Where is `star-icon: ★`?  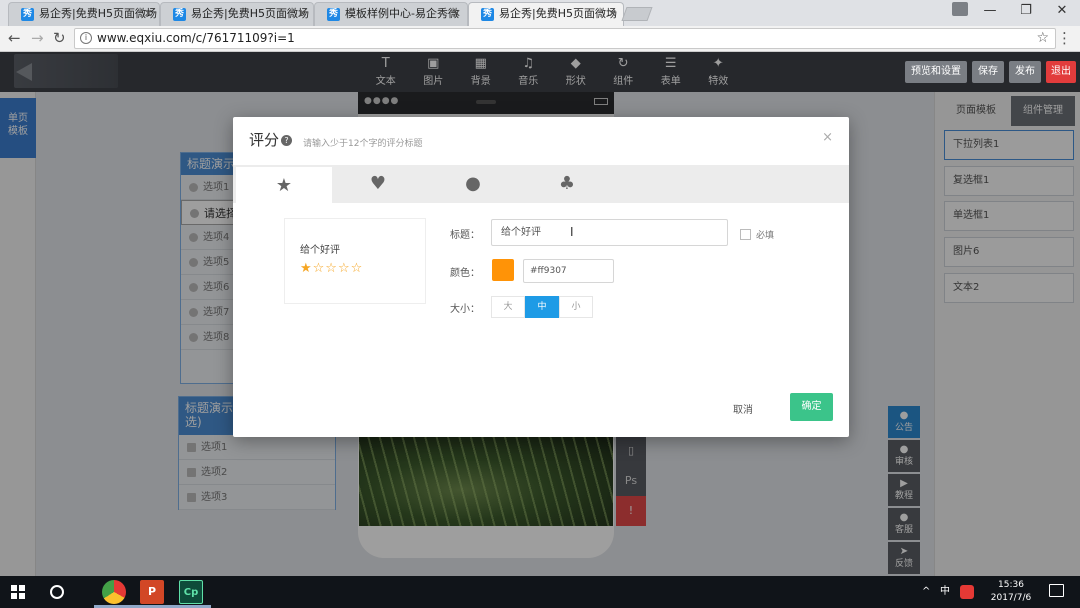
star-icon: ★ is located at coordinates (284, 185).